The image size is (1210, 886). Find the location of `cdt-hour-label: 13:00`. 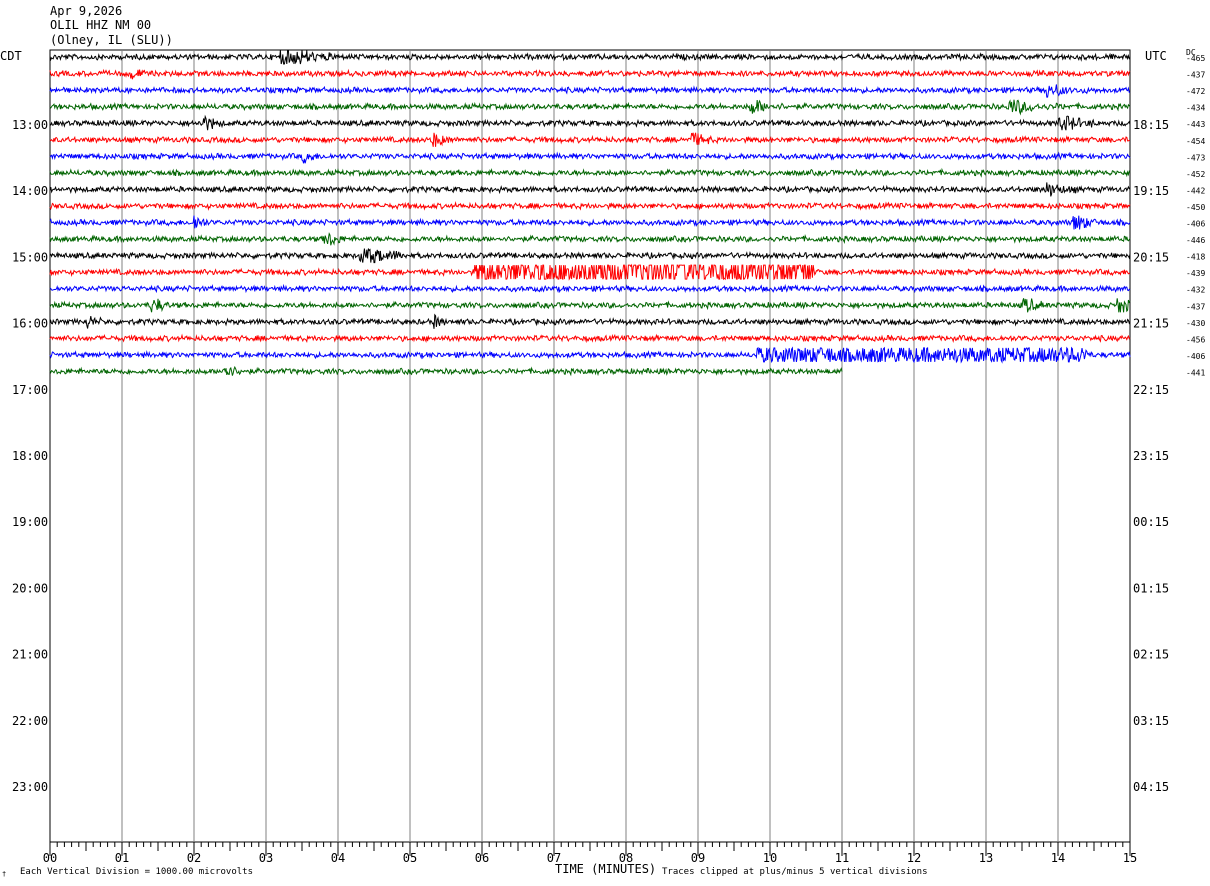

cdt-hour-label: 13:00 is located at coordinates (30, 125).